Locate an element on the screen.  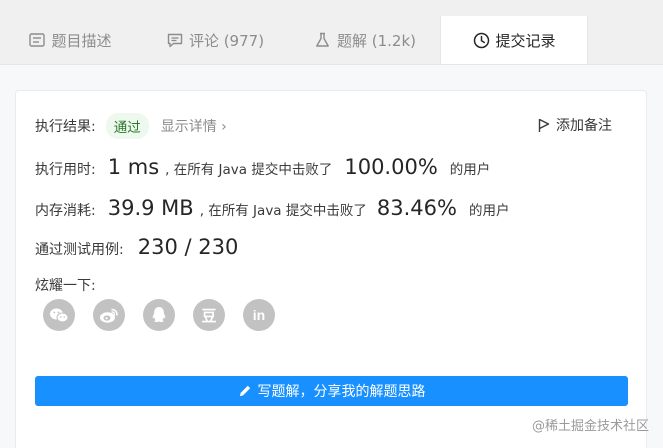
runtime-value: 1 ms is located at coordinates (133, 167).